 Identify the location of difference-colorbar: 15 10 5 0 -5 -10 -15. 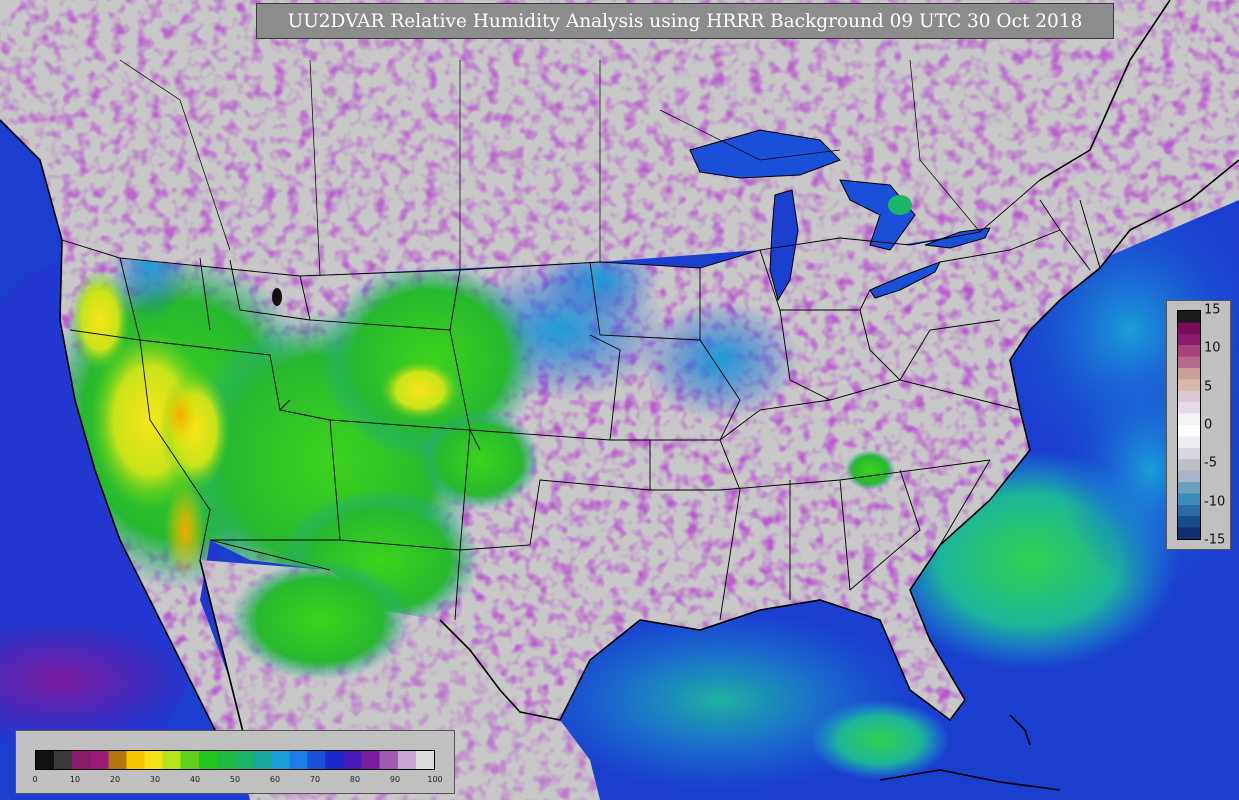
(1198, 425).